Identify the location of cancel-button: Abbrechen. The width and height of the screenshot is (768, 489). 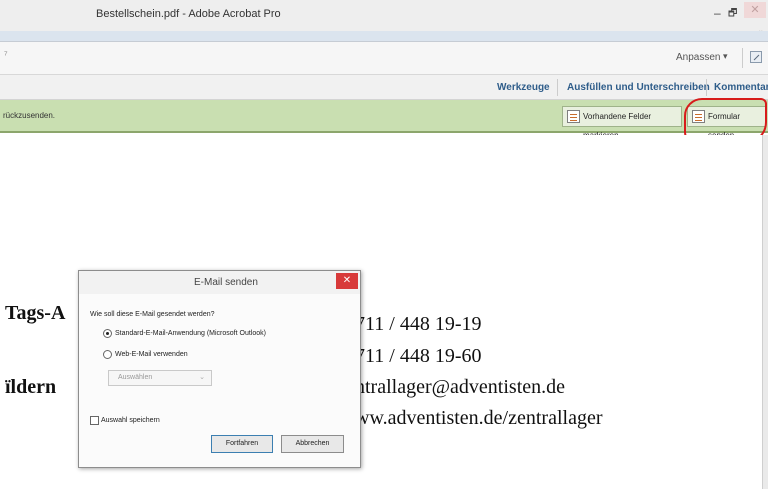
(312, 444).